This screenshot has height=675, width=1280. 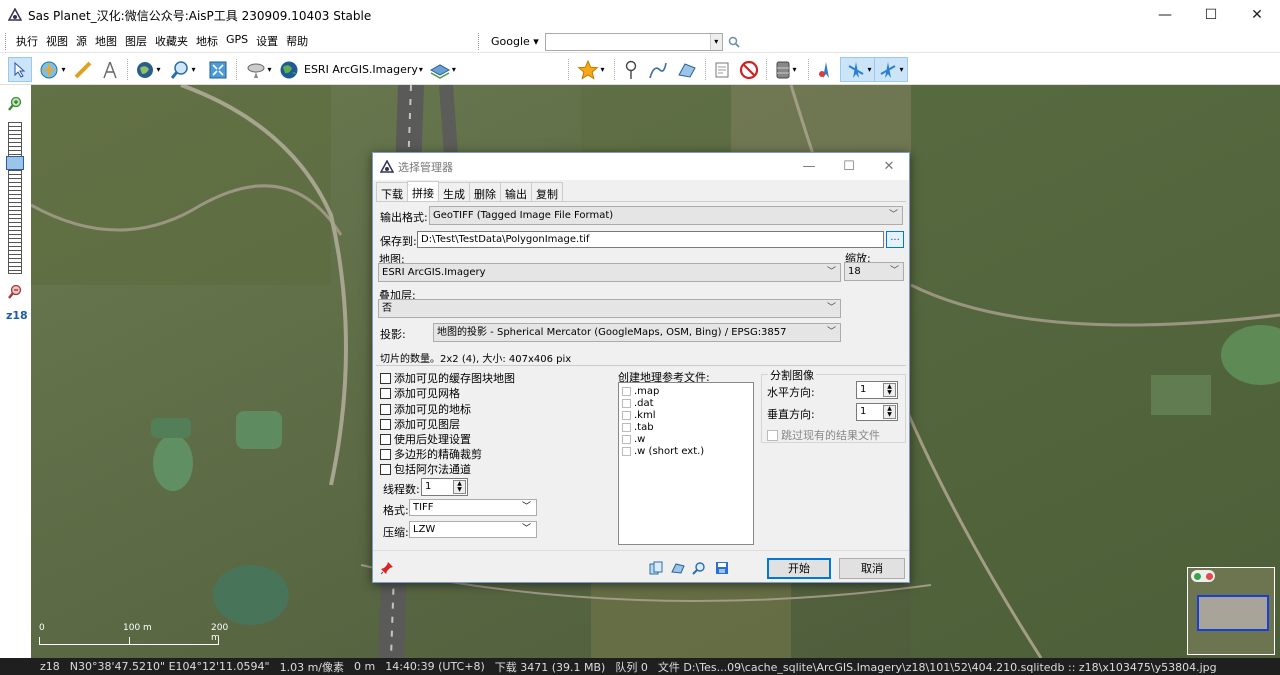 What do you see at coordinates (6, 41) in the screenshot?
I see `toolbar-grip` at bounding box center [6, 41].